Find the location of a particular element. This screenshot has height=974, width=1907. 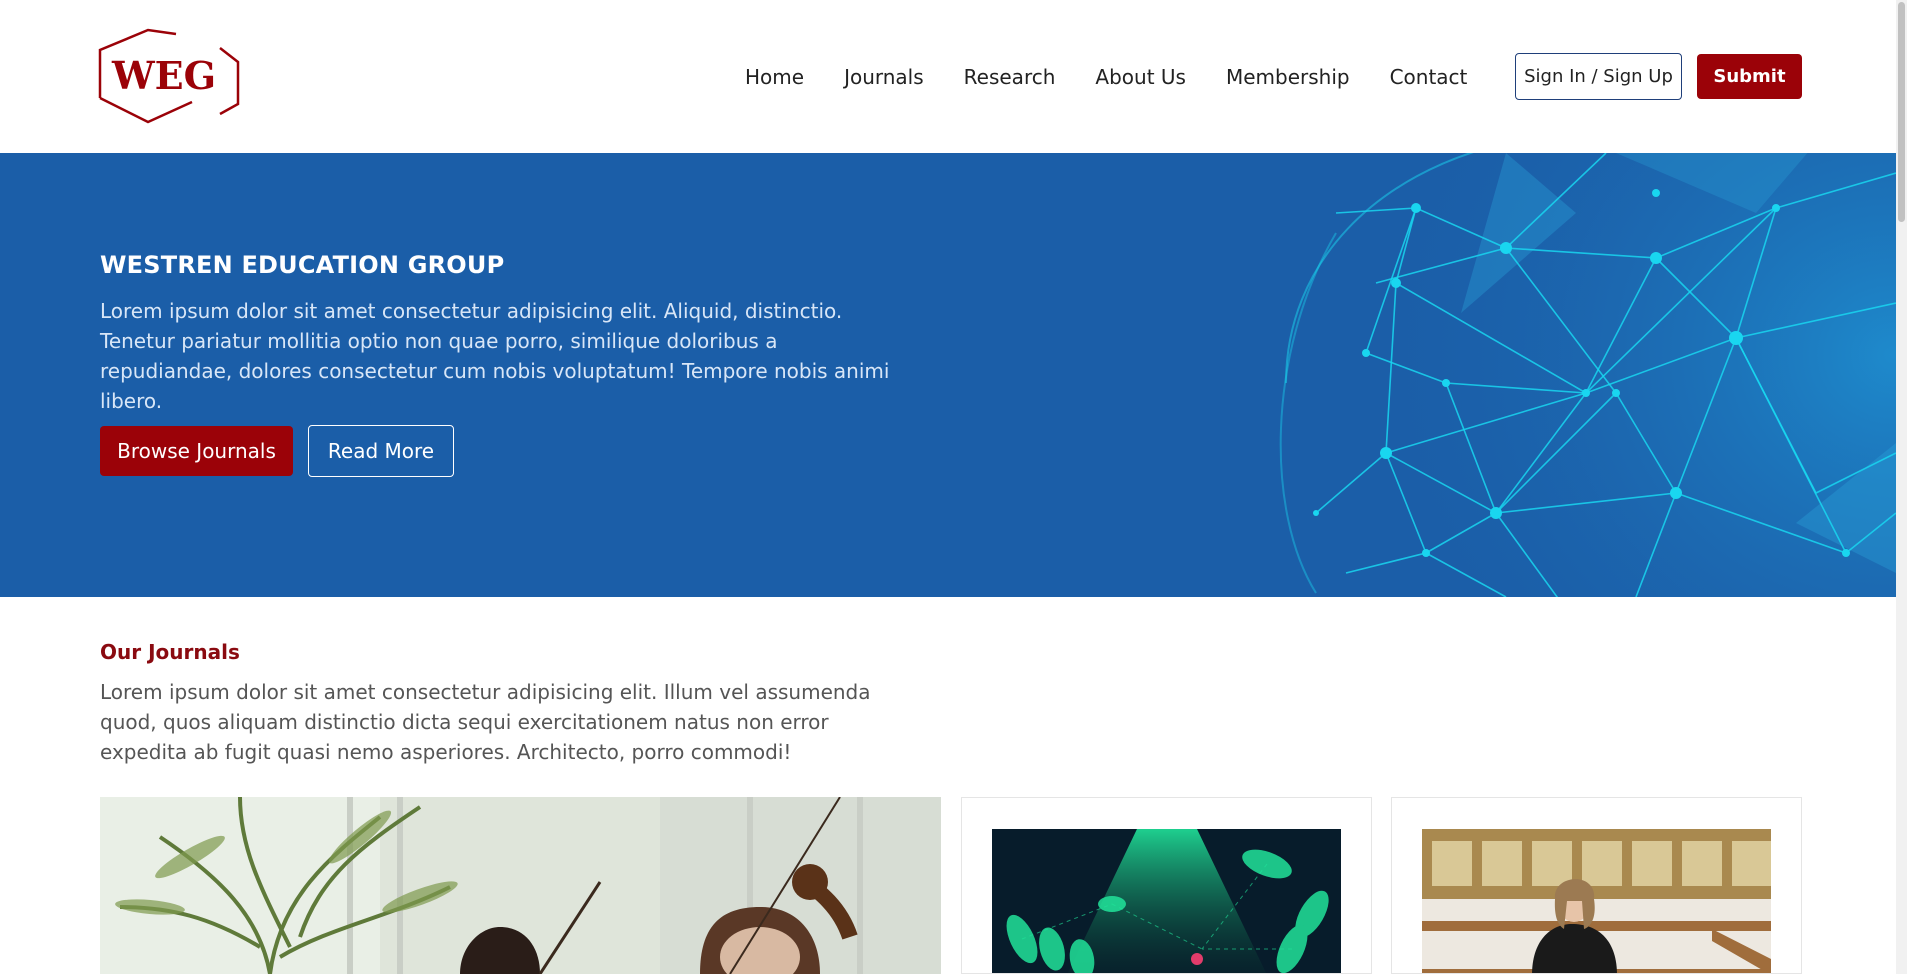

read-more-button: Read More is located at coordinates (381, 451).